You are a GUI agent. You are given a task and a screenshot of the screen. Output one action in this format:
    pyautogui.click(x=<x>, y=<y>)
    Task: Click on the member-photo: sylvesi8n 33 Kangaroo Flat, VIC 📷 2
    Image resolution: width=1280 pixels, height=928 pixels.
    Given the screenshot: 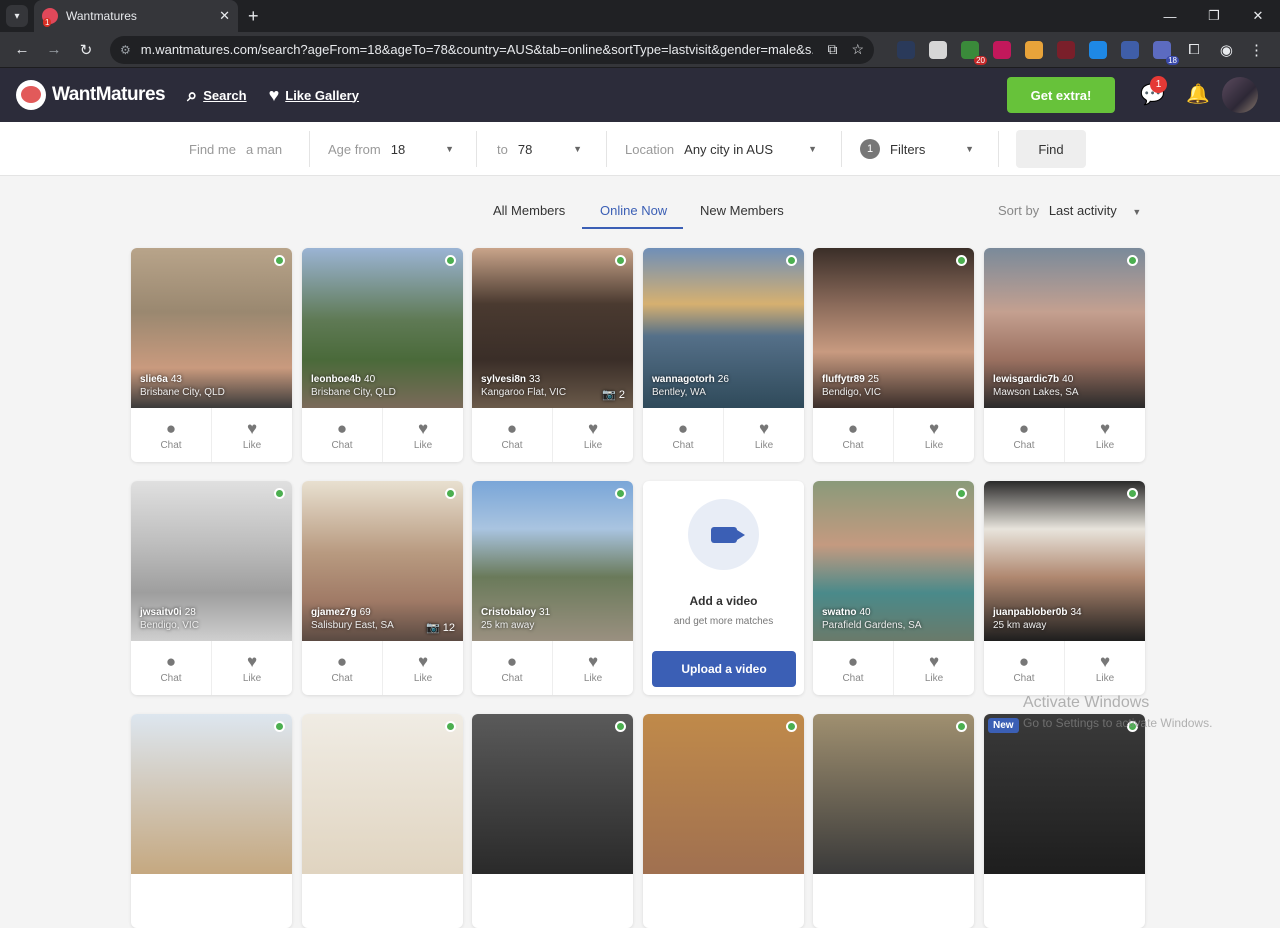 What is the action you would take?
    pyautogui.click(x=552, y=328)
    